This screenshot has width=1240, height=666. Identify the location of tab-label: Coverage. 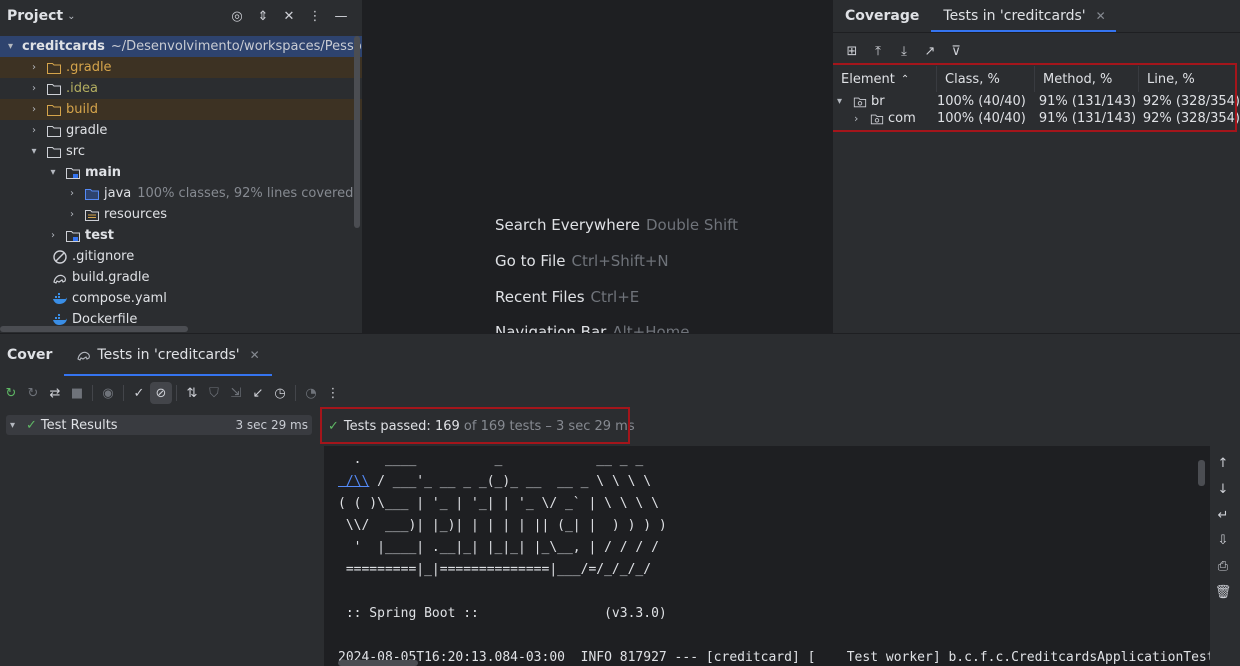
(882, 16).